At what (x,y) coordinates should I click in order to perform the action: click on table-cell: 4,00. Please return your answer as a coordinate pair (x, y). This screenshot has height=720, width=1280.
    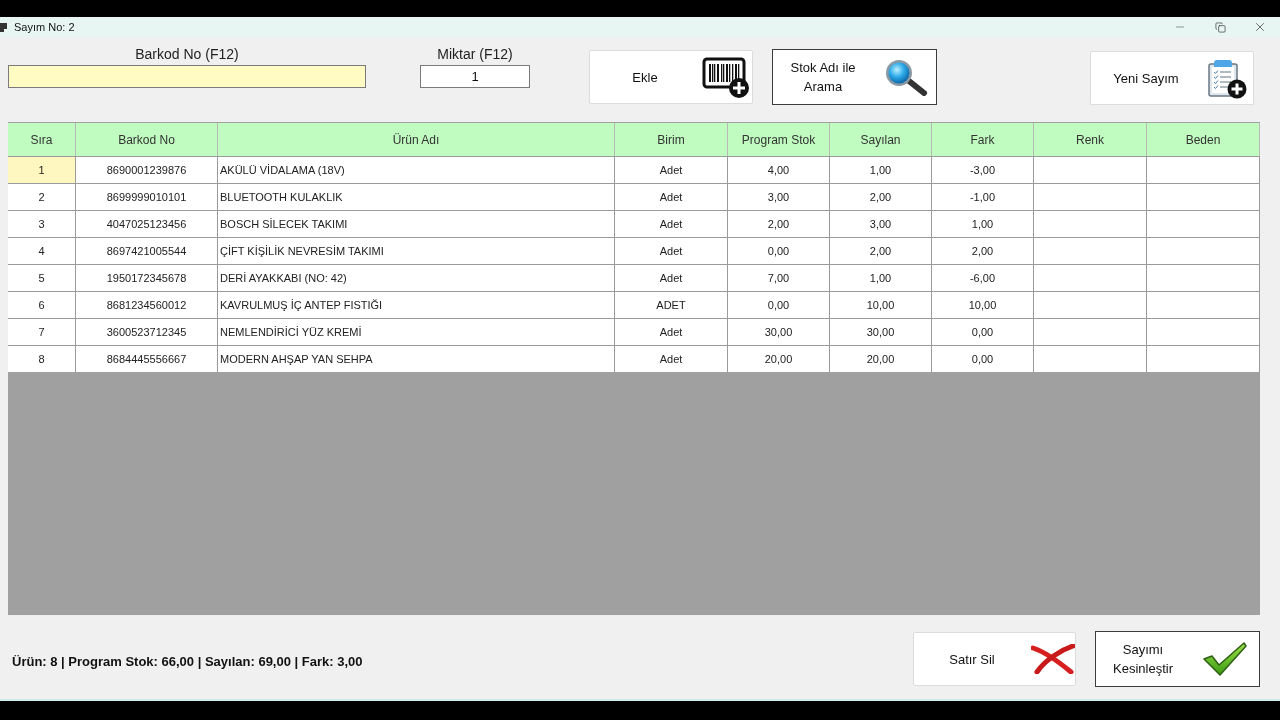
    Looking at the image, I should click on (779, 169).